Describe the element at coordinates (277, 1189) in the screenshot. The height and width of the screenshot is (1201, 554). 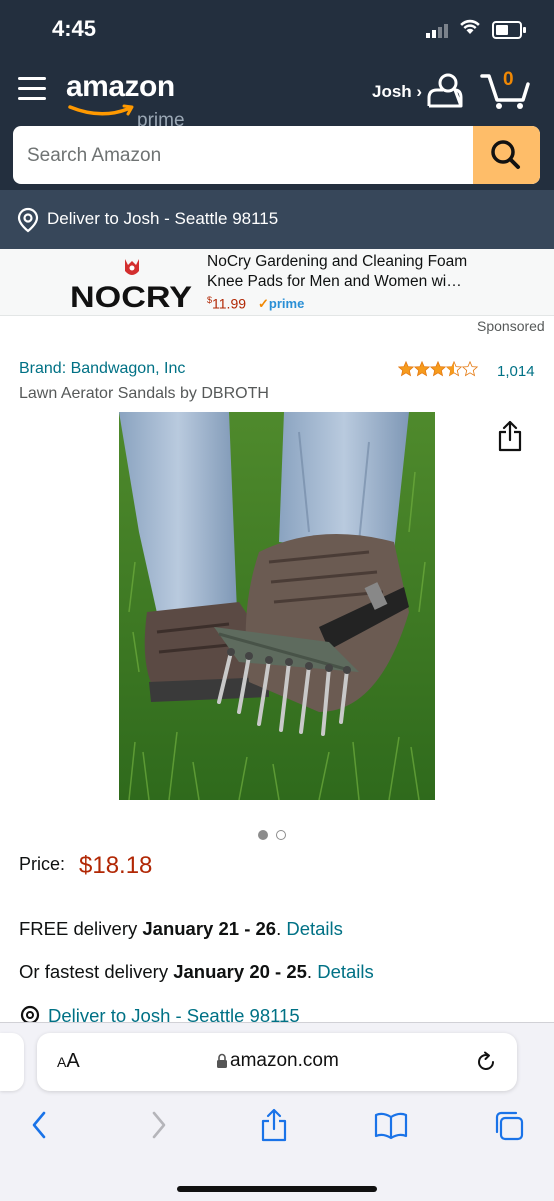
I see `home-indicator` at that location.